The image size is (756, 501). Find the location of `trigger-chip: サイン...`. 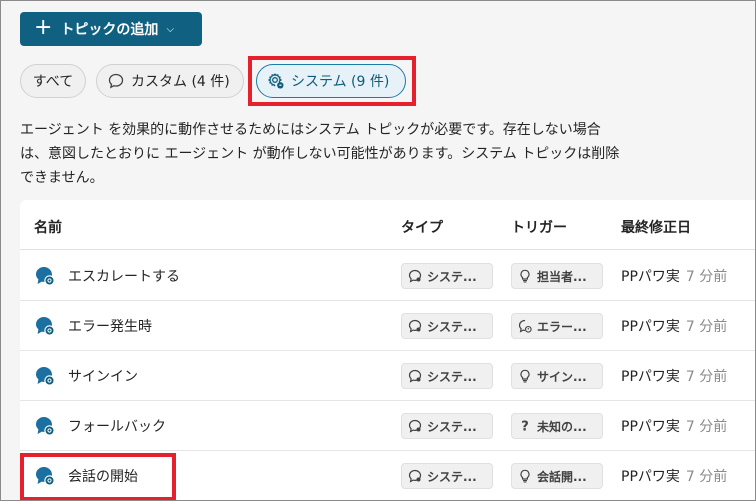

trigger-chip: サイン... is located at coordinates (557, 376).